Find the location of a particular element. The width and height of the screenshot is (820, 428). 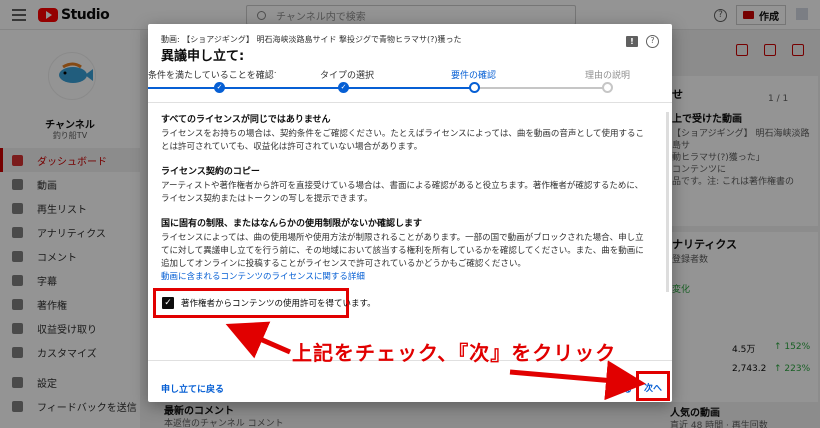

arrow-to-checkbox is located at coordinates (258, 340).